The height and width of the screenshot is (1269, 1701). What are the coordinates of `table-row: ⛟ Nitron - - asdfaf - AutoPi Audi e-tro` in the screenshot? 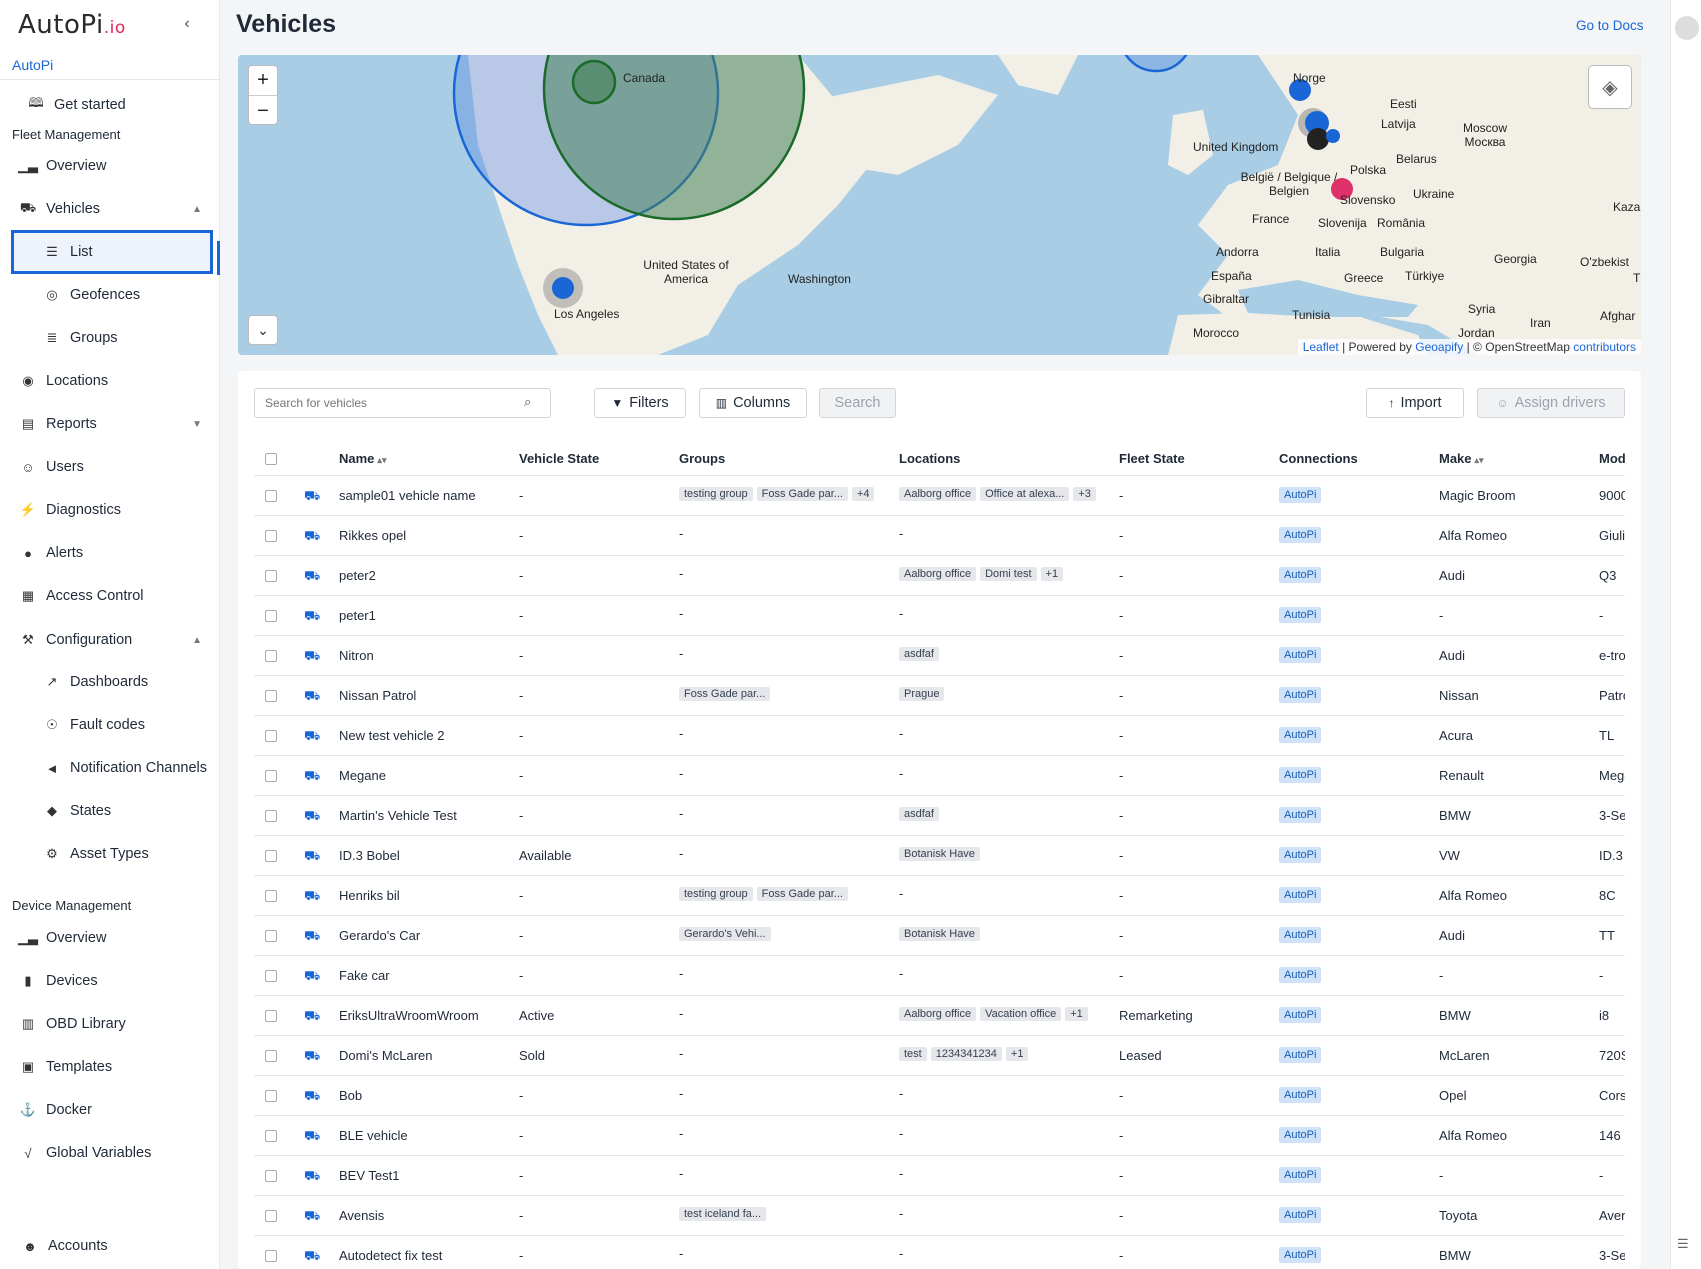 It's located at (939, 655).